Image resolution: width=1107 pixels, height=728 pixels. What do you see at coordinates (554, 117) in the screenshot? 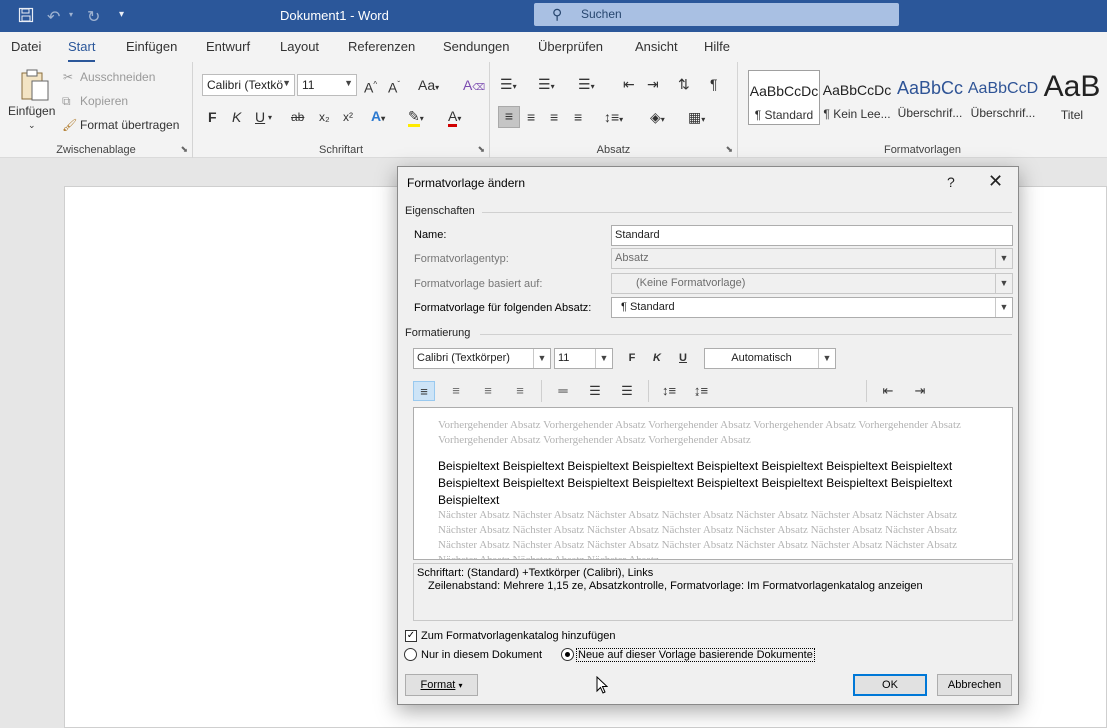
I see `align-right-icon: ≡` at bounding box center [554, 117].